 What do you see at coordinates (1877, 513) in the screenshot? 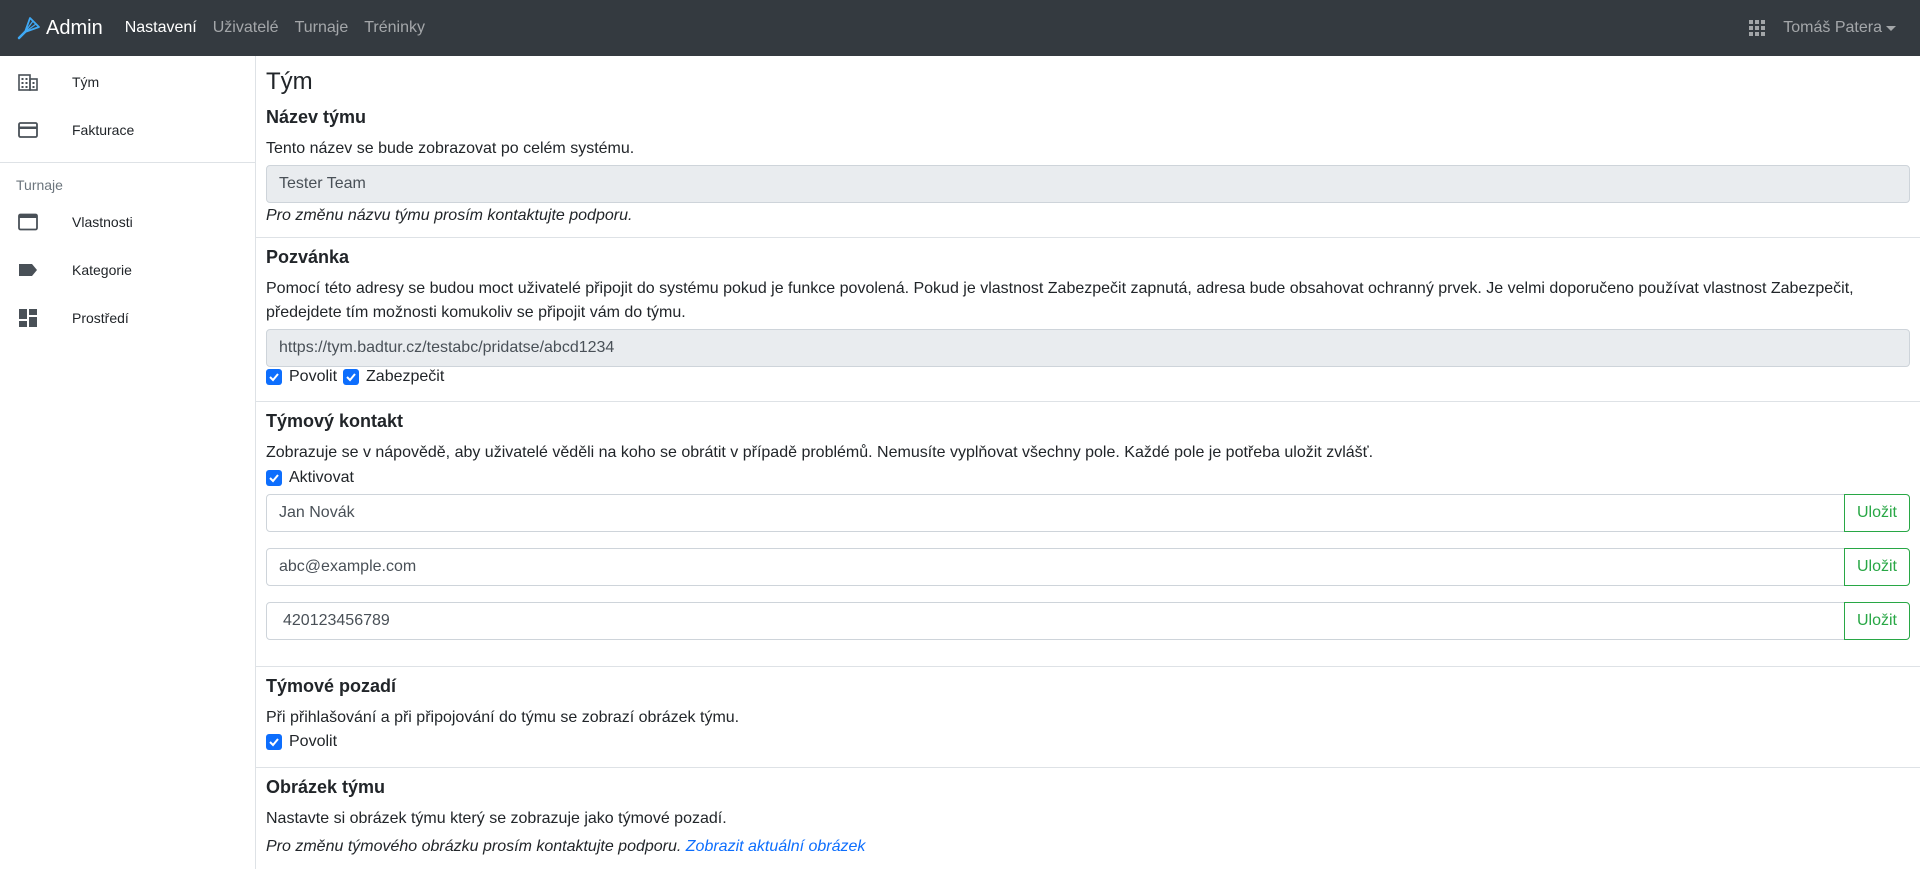
I see `save-contact-name-button: Uložit` at bounding box center [1877, 513].